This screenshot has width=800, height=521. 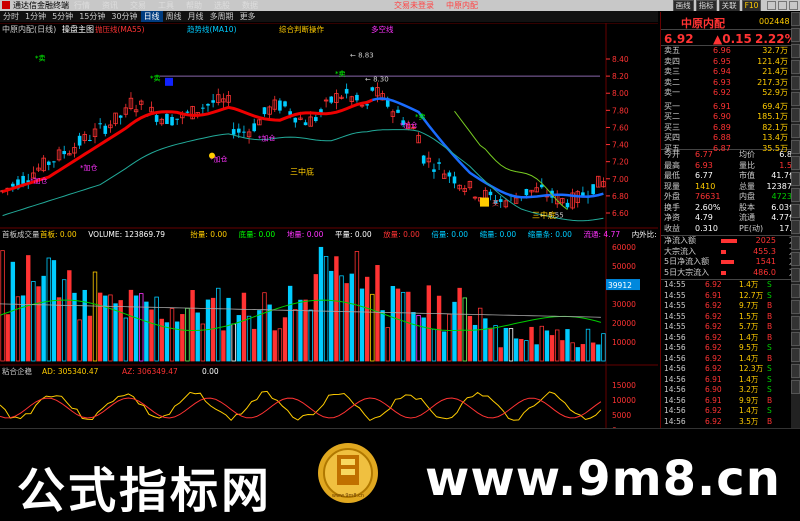 What do you see at coordinates (730, 117) in the screenshot?
I see `bid-row: 买二 6.90 185.1万` at bounding box center [730, 117].